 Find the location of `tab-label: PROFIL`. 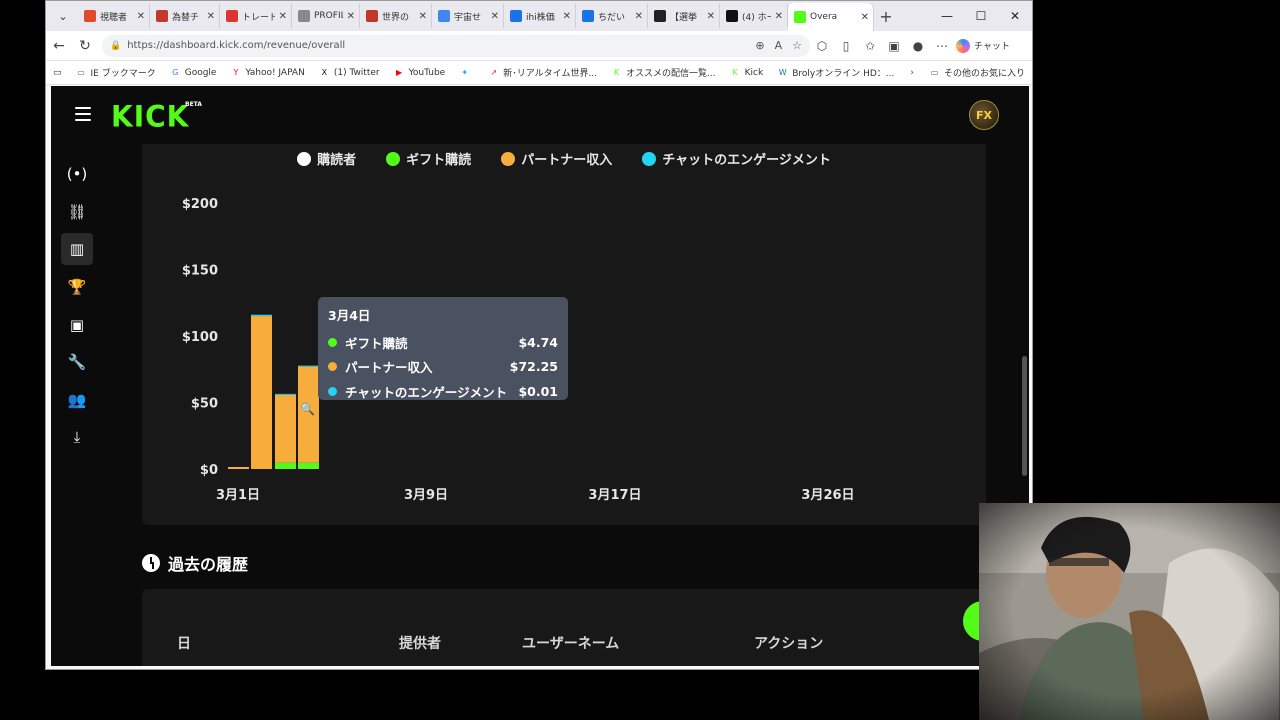

tab-label: PROFIL is located at coordinates (328, 16).